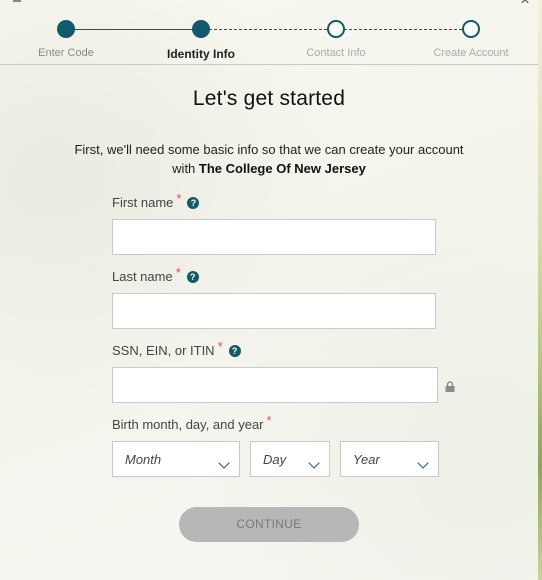 The width and height of the screenshot is (542, 580). What do you see at coordinates (201, 54) in the screenshot?
I see `step-label: Identity Info` at bounding box center [201, 54].